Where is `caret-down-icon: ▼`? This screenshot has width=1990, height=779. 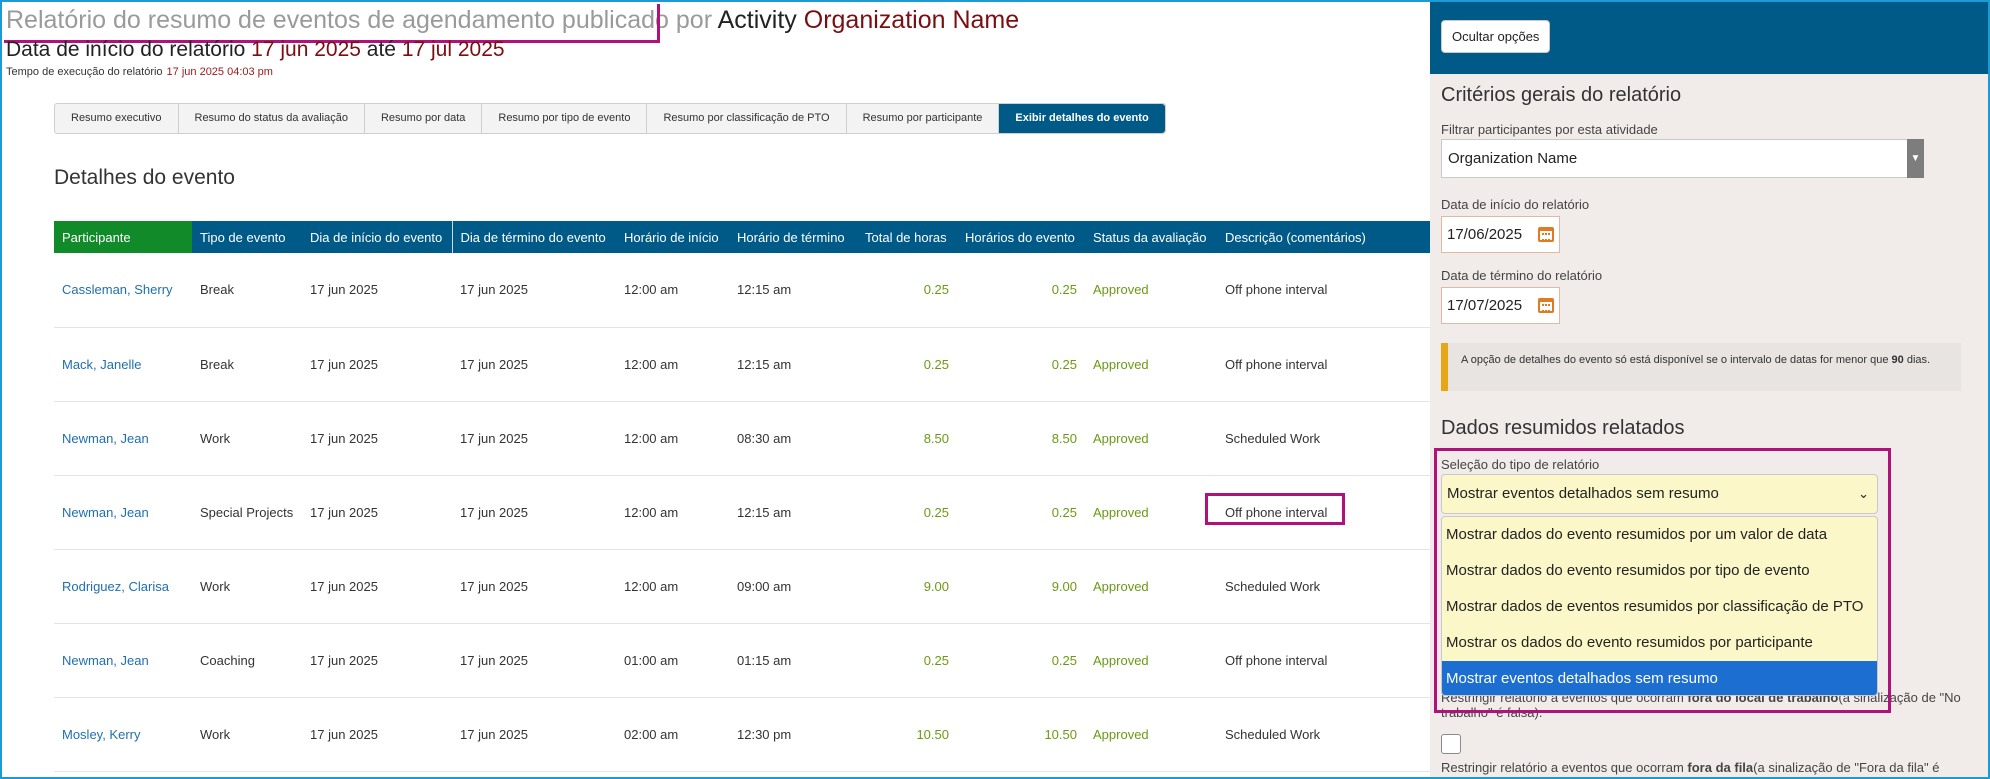 caret-down-icon: ▼ is located at coordinates (1915, 158).